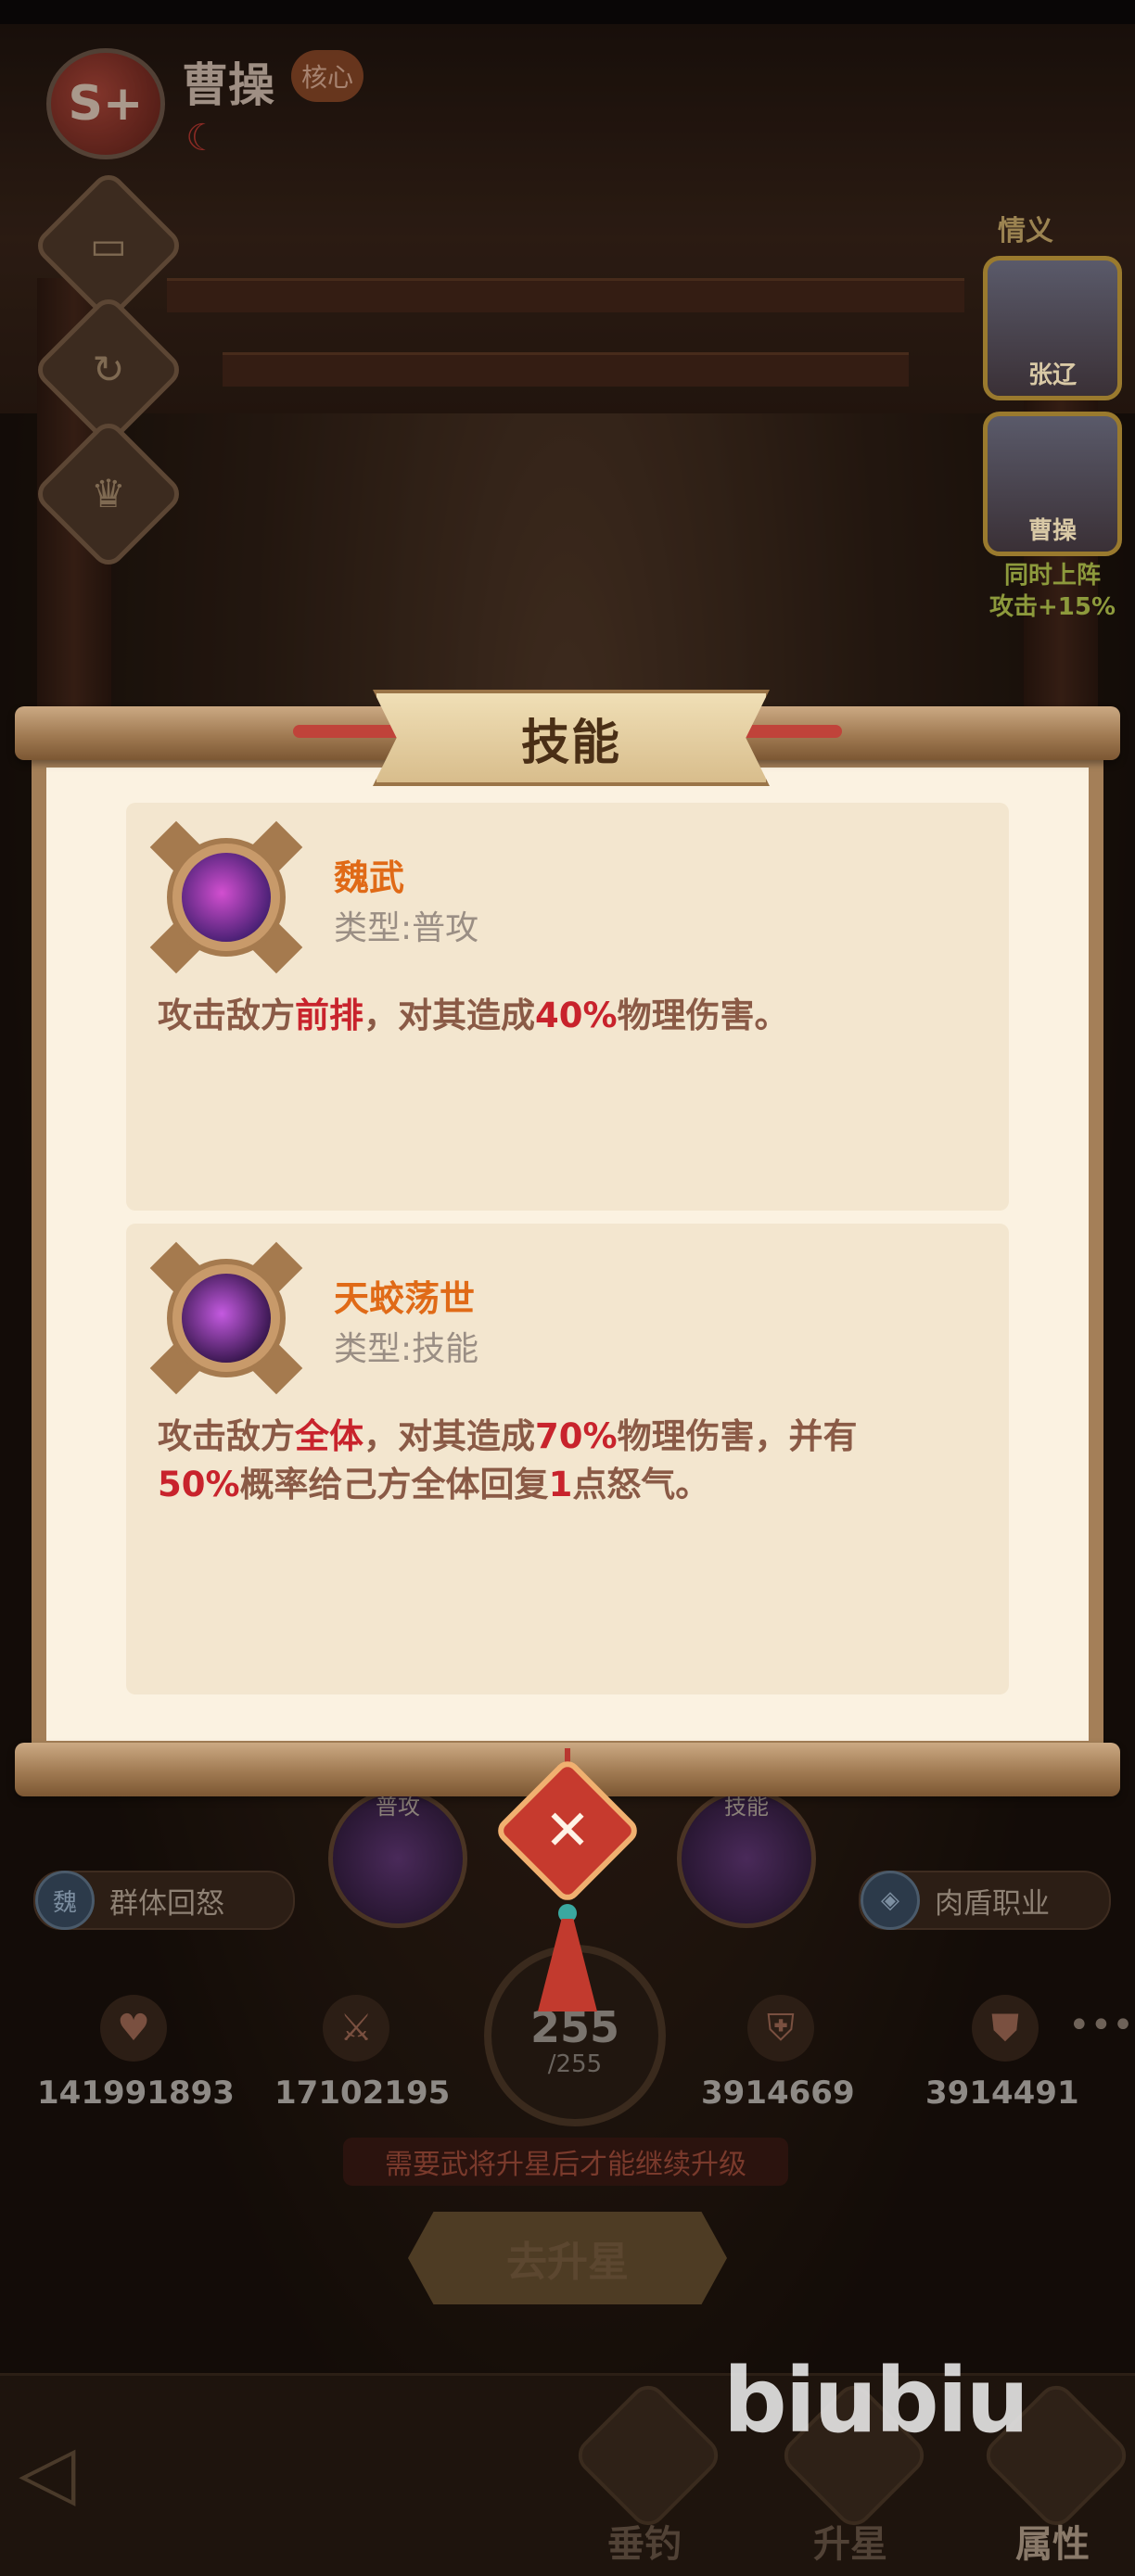 The width and height of the screenshot is (1135, 2576). Describe the element at coordinates (575, 2064) in the screenshot. I see `level-max: /255` at that location.